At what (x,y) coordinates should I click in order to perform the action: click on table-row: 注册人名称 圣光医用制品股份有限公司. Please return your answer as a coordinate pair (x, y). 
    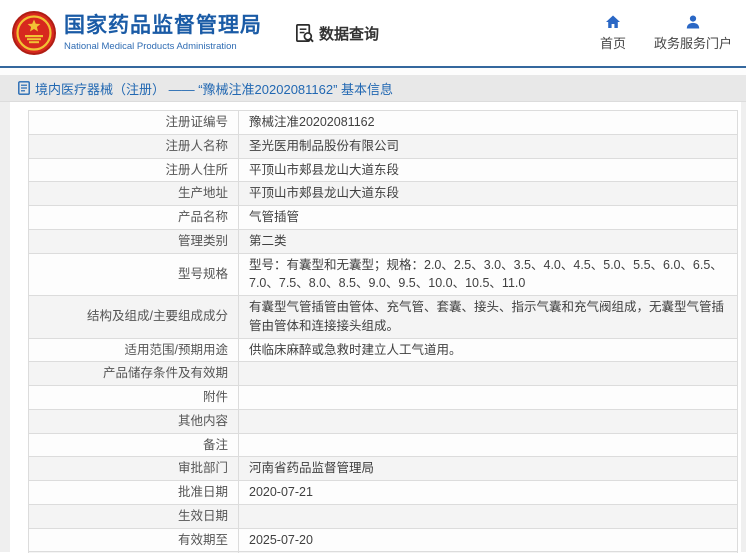
    Looking at the image, I should click on (383, 146).